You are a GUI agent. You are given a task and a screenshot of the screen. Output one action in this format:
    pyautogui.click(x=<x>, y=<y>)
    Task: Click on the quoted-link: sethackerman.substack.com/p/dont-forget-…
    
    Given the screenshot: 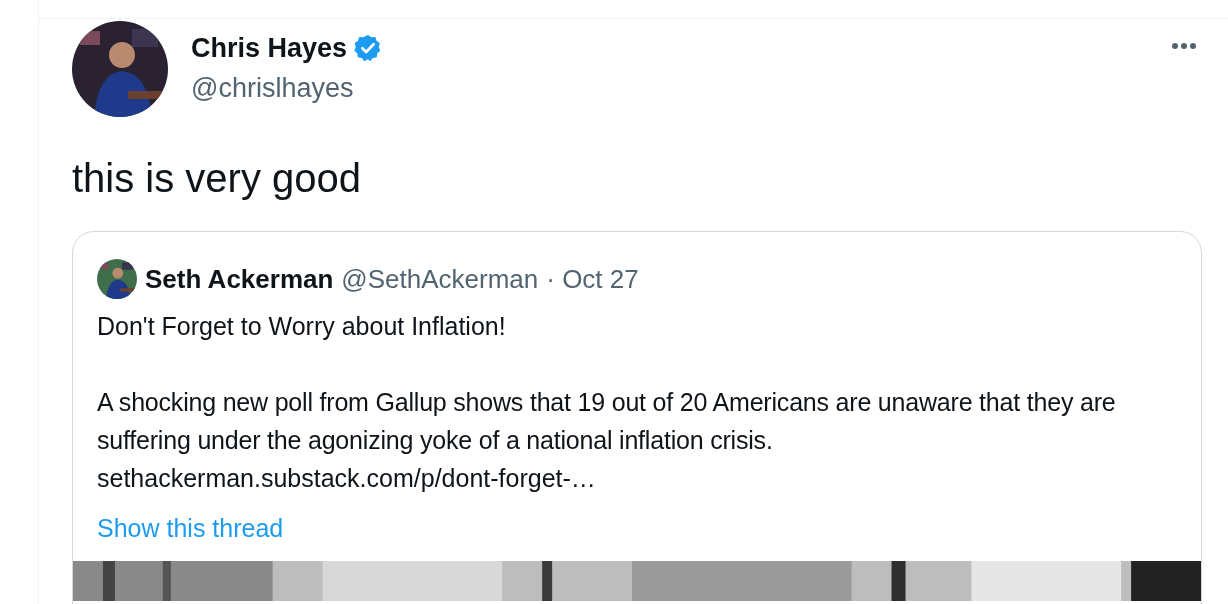 What is the action you would take?
    pyautogui.click(x=637, y=478)
    